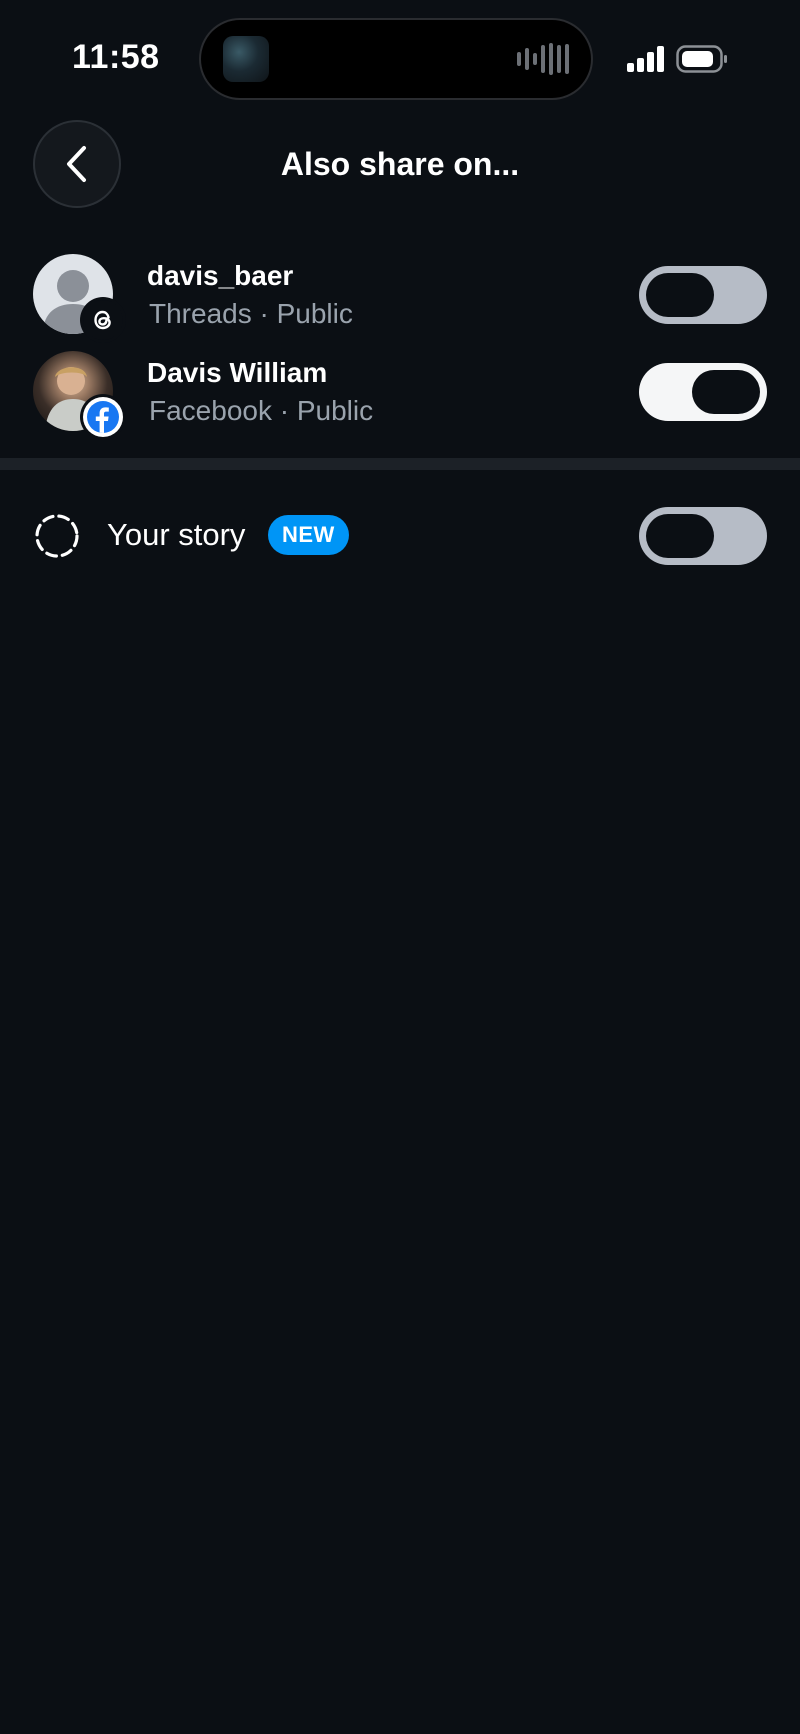 The image size is (800, 1734). I want to click on threads-icon, so click(103, 320).